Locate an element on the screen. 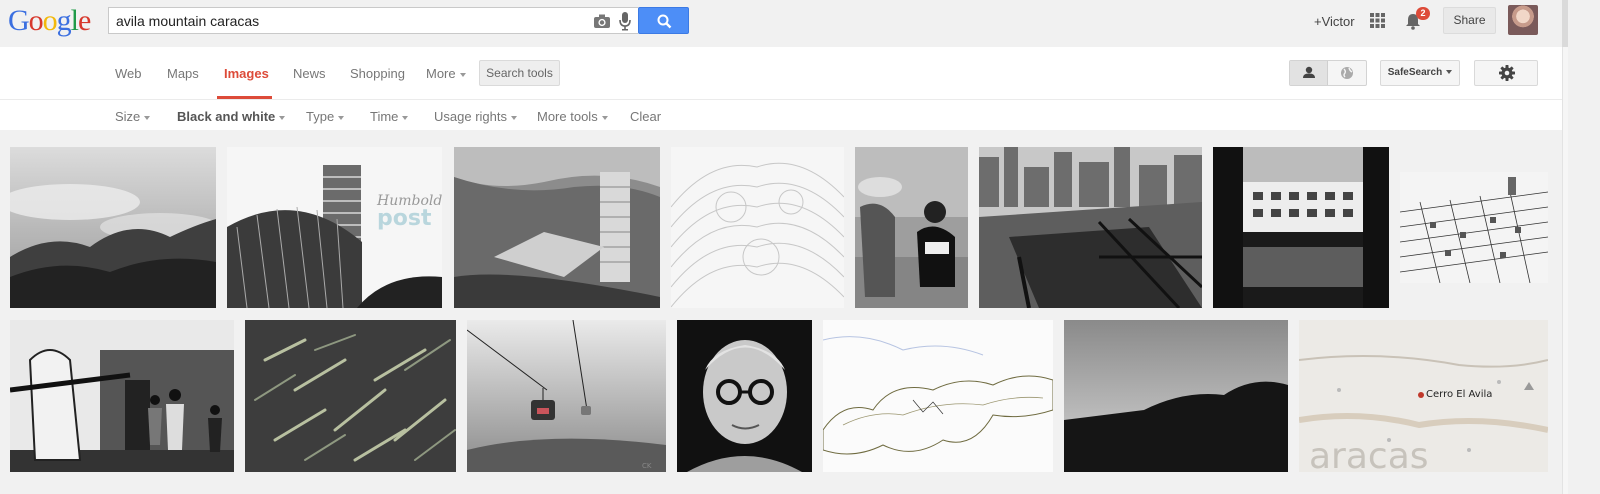 The height and width of the screenshot is (494, 1600). page-scrollbar-track is located at coordinates (1565, 270).